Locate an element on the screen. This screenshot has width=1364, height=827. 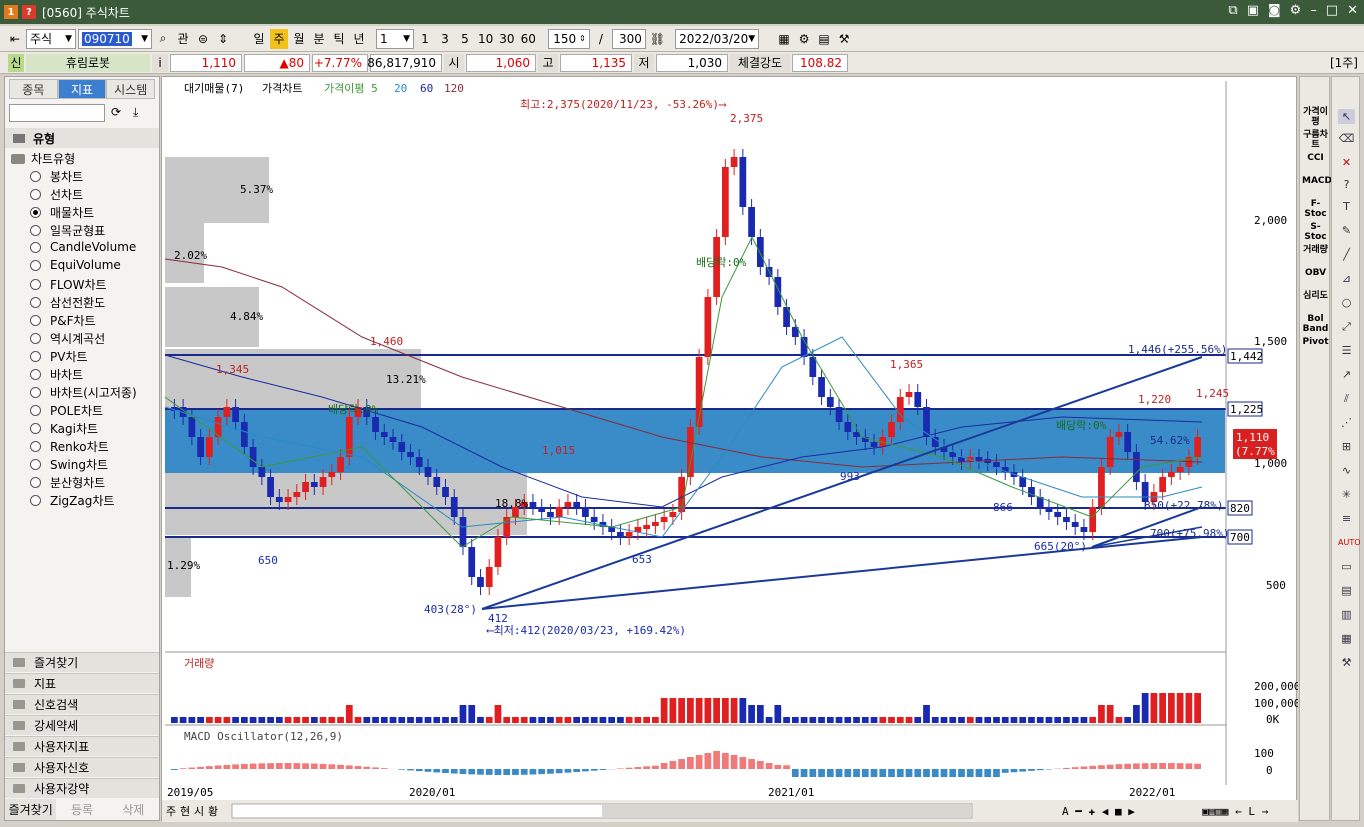
delete-button: 삭제 is located at coordinates (133, 809).